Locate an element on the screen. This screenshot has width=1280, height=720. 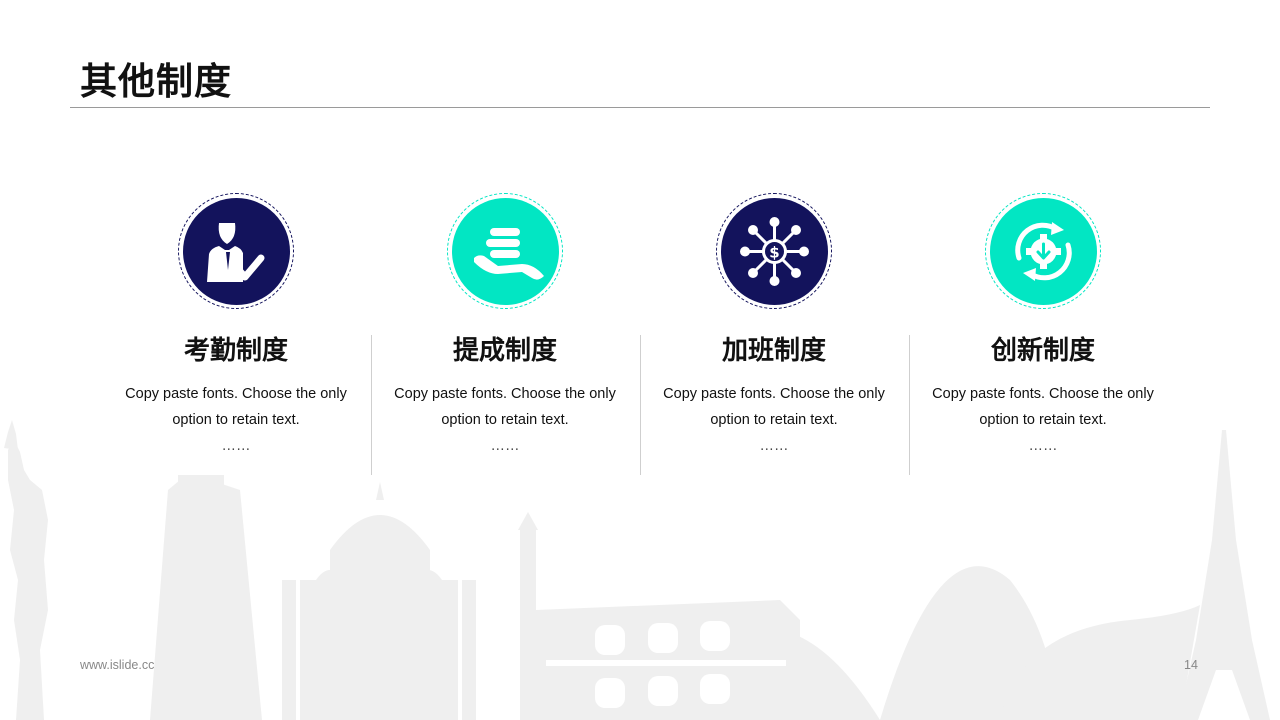
dollar-network-icon: $ is located at coordinates (774, 251).